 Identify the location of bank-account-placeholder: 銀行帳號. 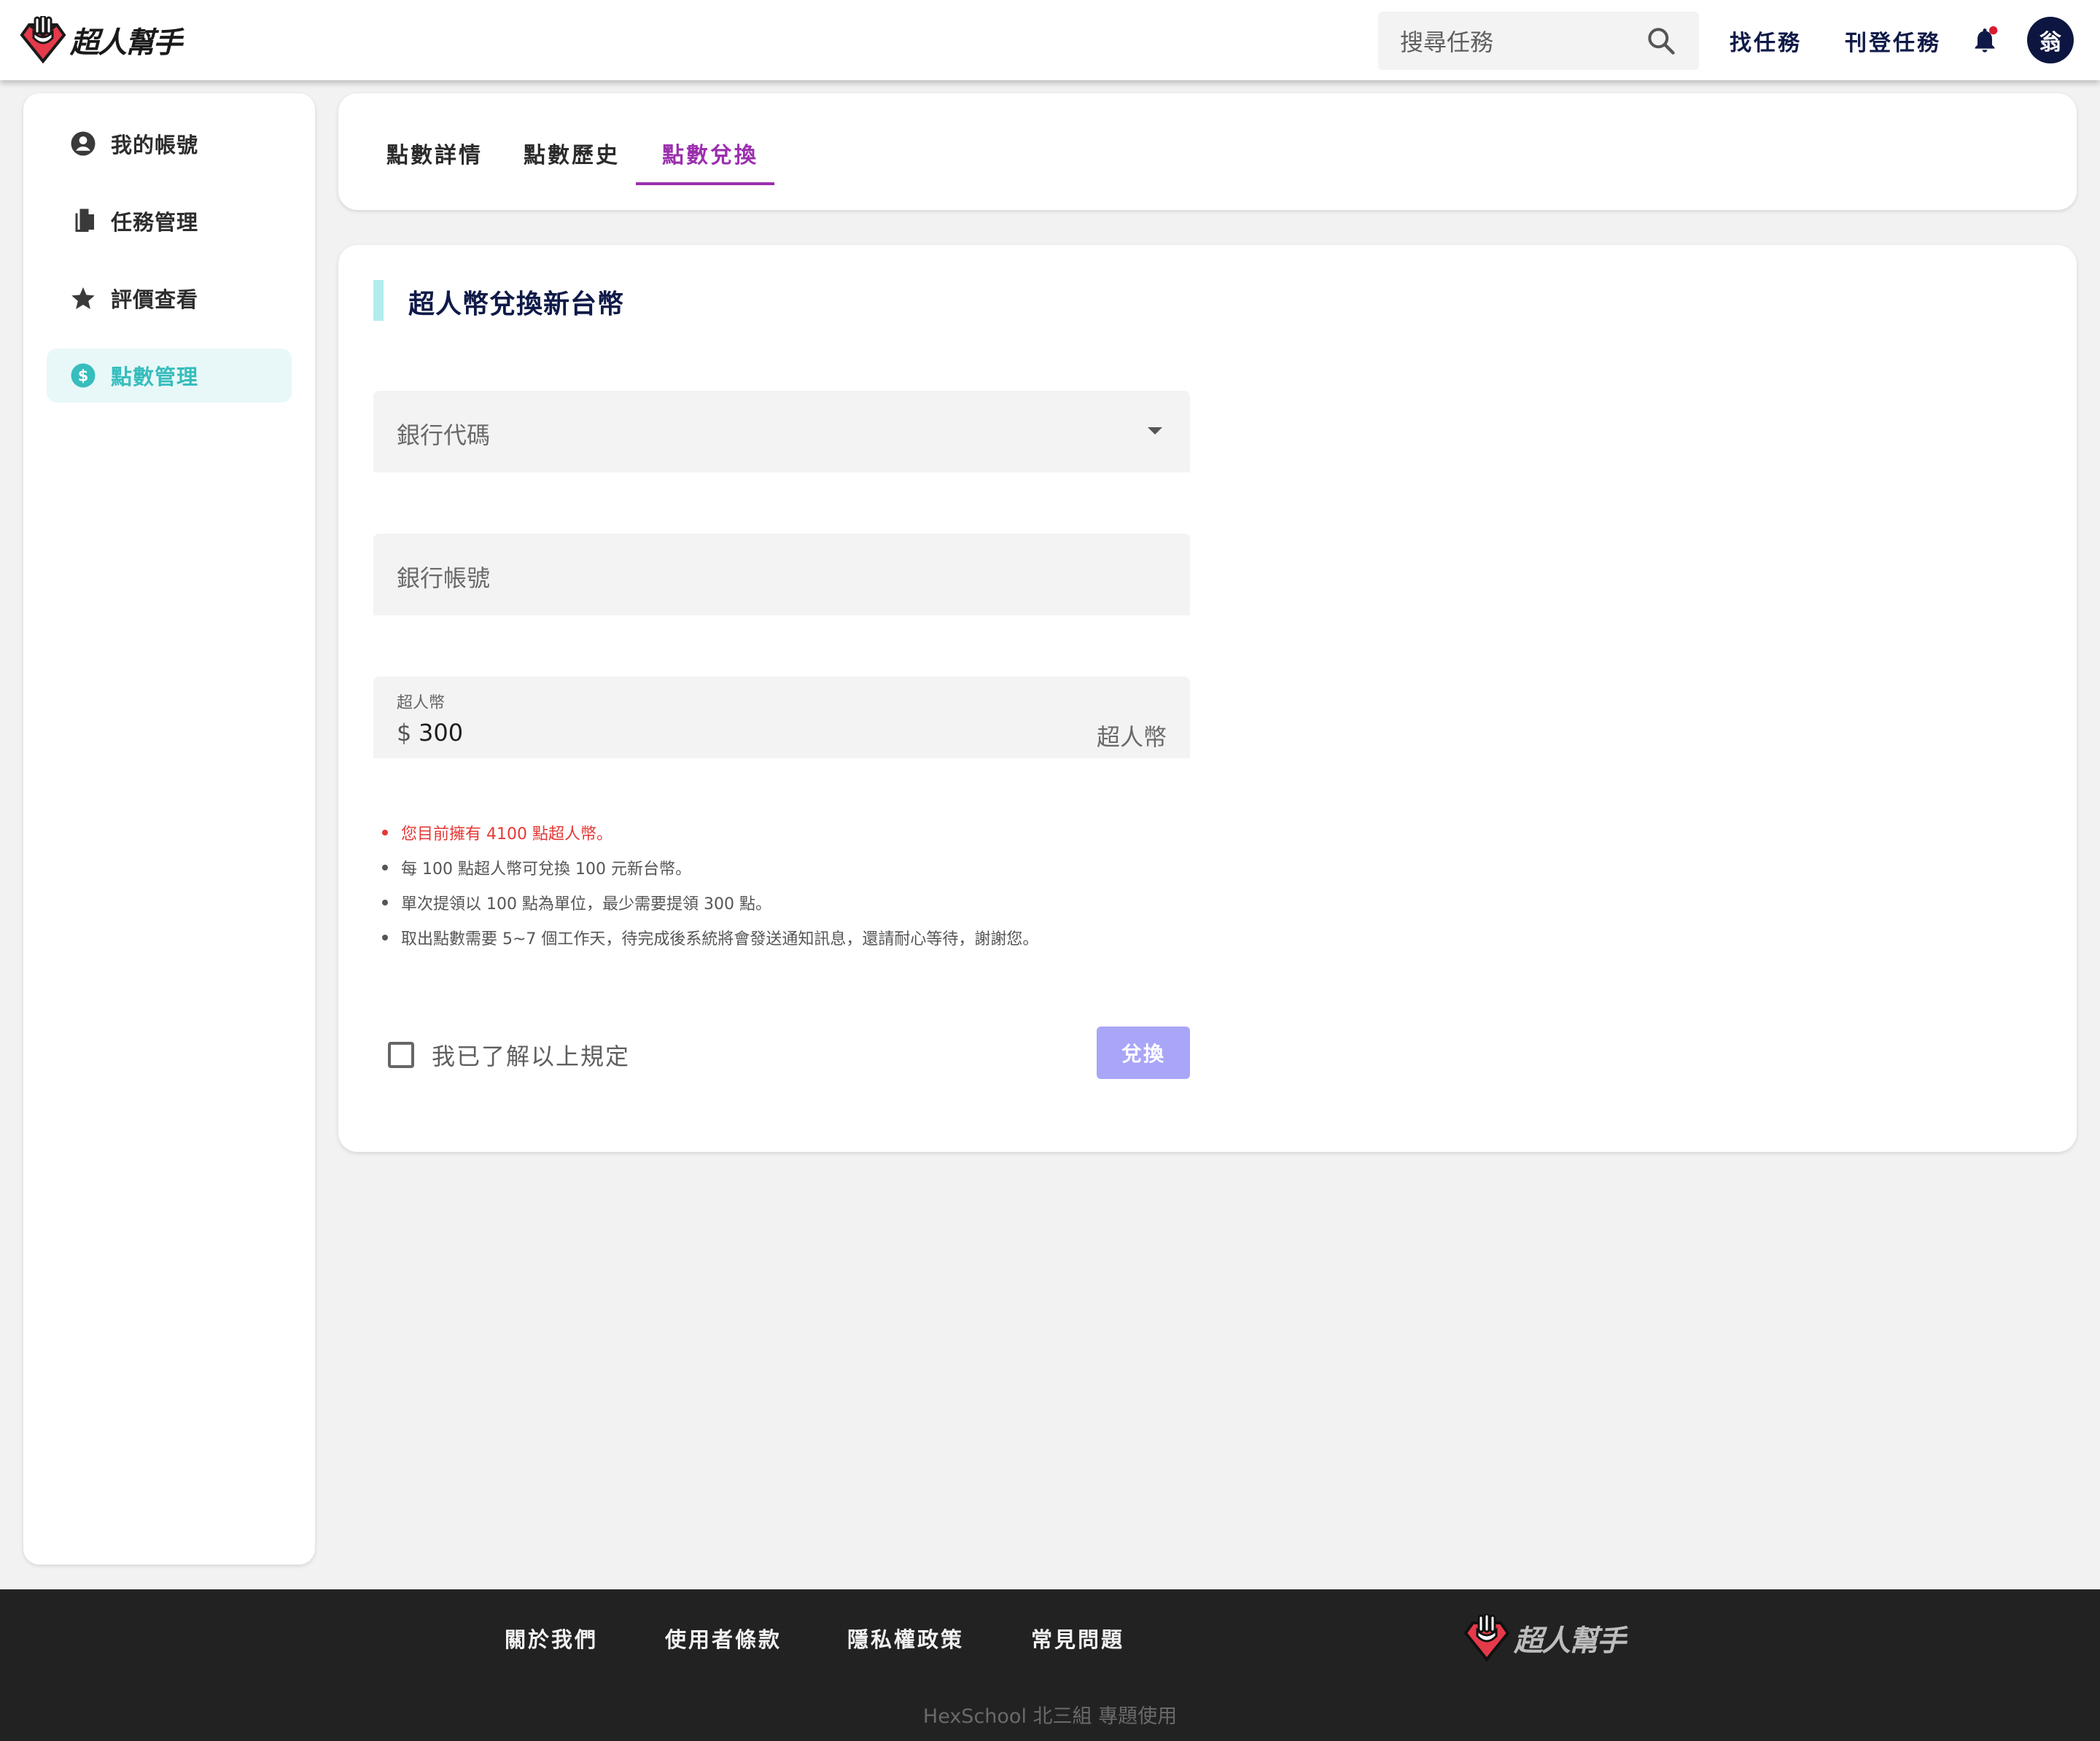
(444, 578).